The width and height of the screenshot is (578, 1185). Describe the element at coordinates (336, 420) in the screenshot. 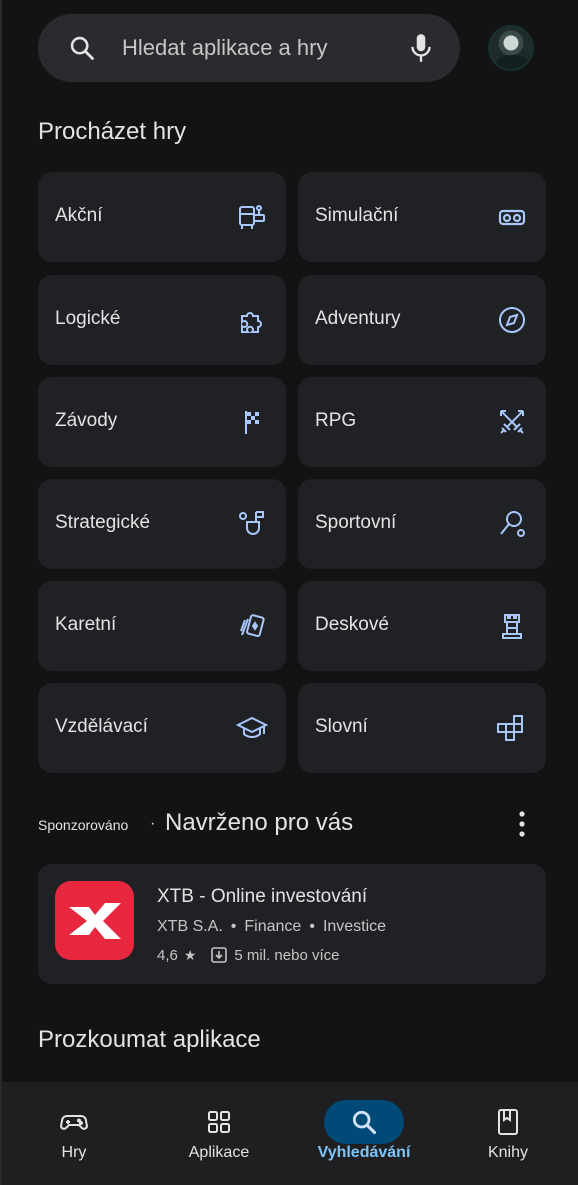

I see `category-label: RPG` at that location.